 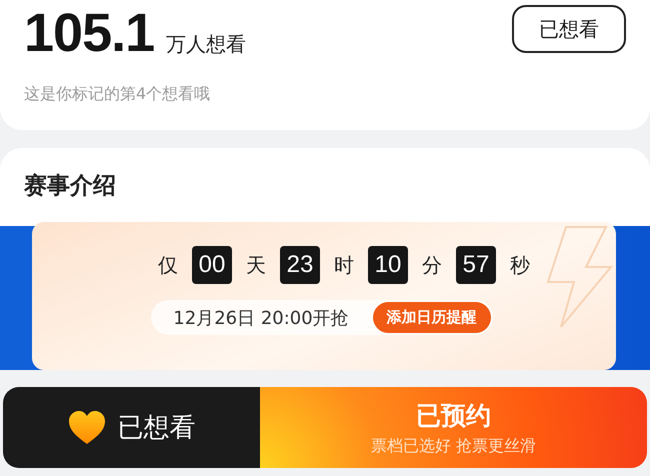 What do you see at coordinates (206, 44) in the screenshot?
I see `want-unit: 万人想看` at bounding box center [206, 44].